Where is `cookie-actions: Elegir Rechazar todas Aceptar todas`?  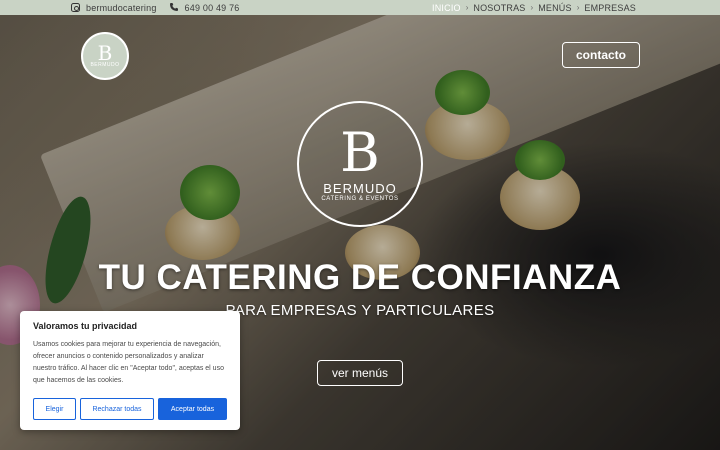 cookie-actions: Elegir Rechazar todas Aceptar todas is located at coordinates (130, 409).